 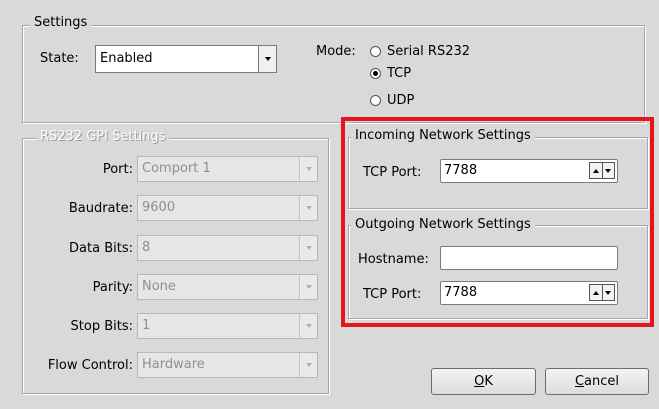 I want to click on stop-bits-select-arrow, so click(x=308, y=326).